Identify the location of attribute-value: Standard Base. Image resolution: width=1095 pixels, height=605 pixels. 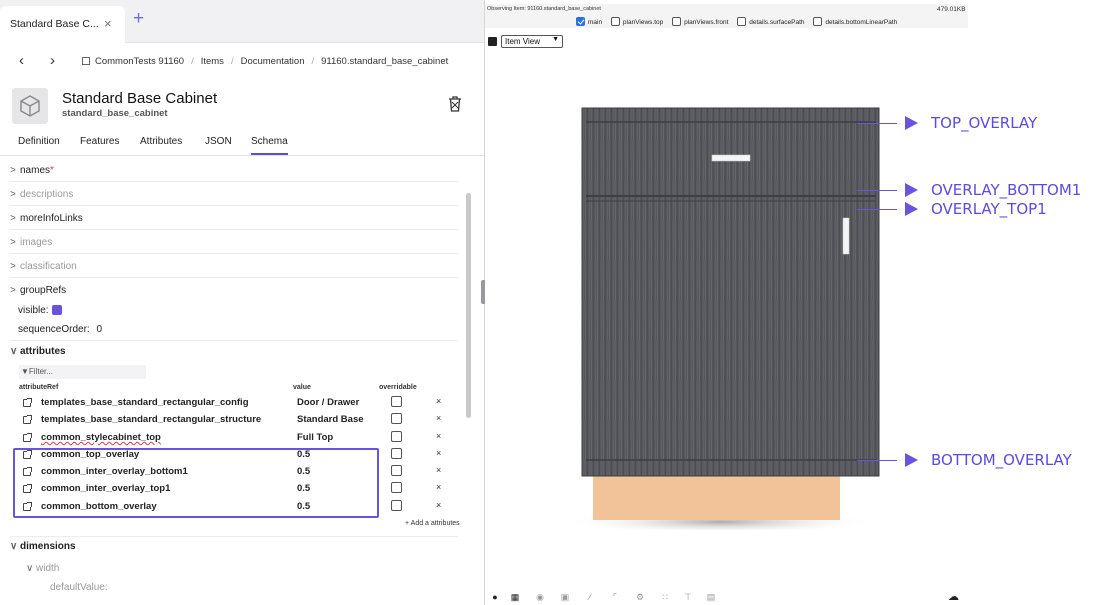
(330, 419).